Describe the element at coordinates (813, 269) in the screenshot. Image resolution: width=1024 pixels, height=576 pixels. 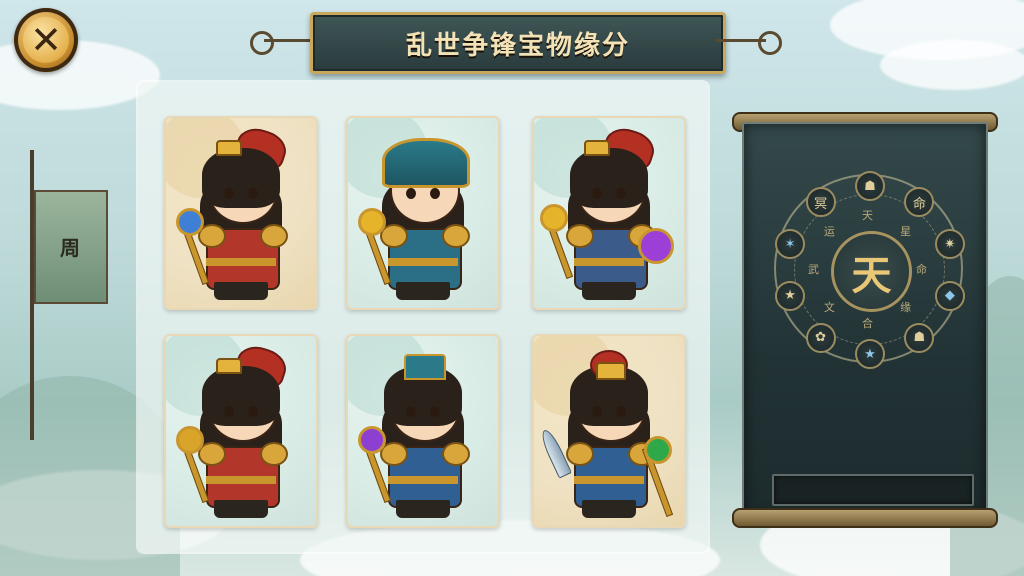
I see `fate-inner-mark: 武` at that location.